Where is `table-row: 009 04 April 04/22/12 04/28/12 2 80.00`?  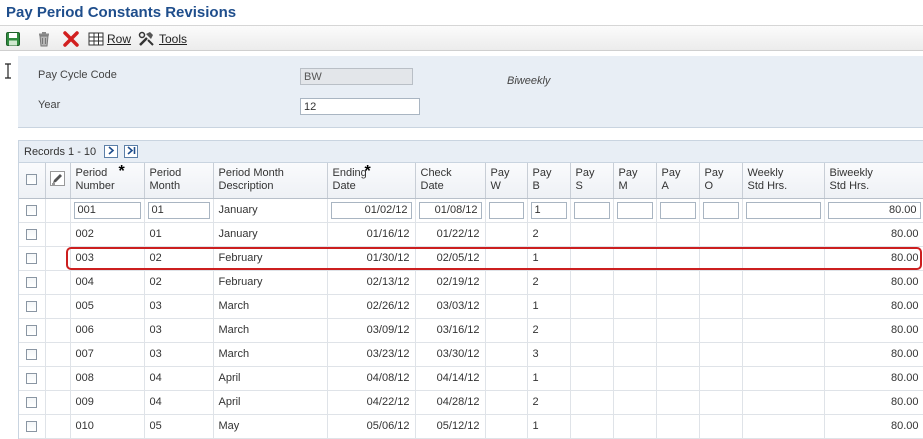 table-row: 009 04 April 04/22/12 04/28/12 2 80.00 is located at coordinates (471, 402).